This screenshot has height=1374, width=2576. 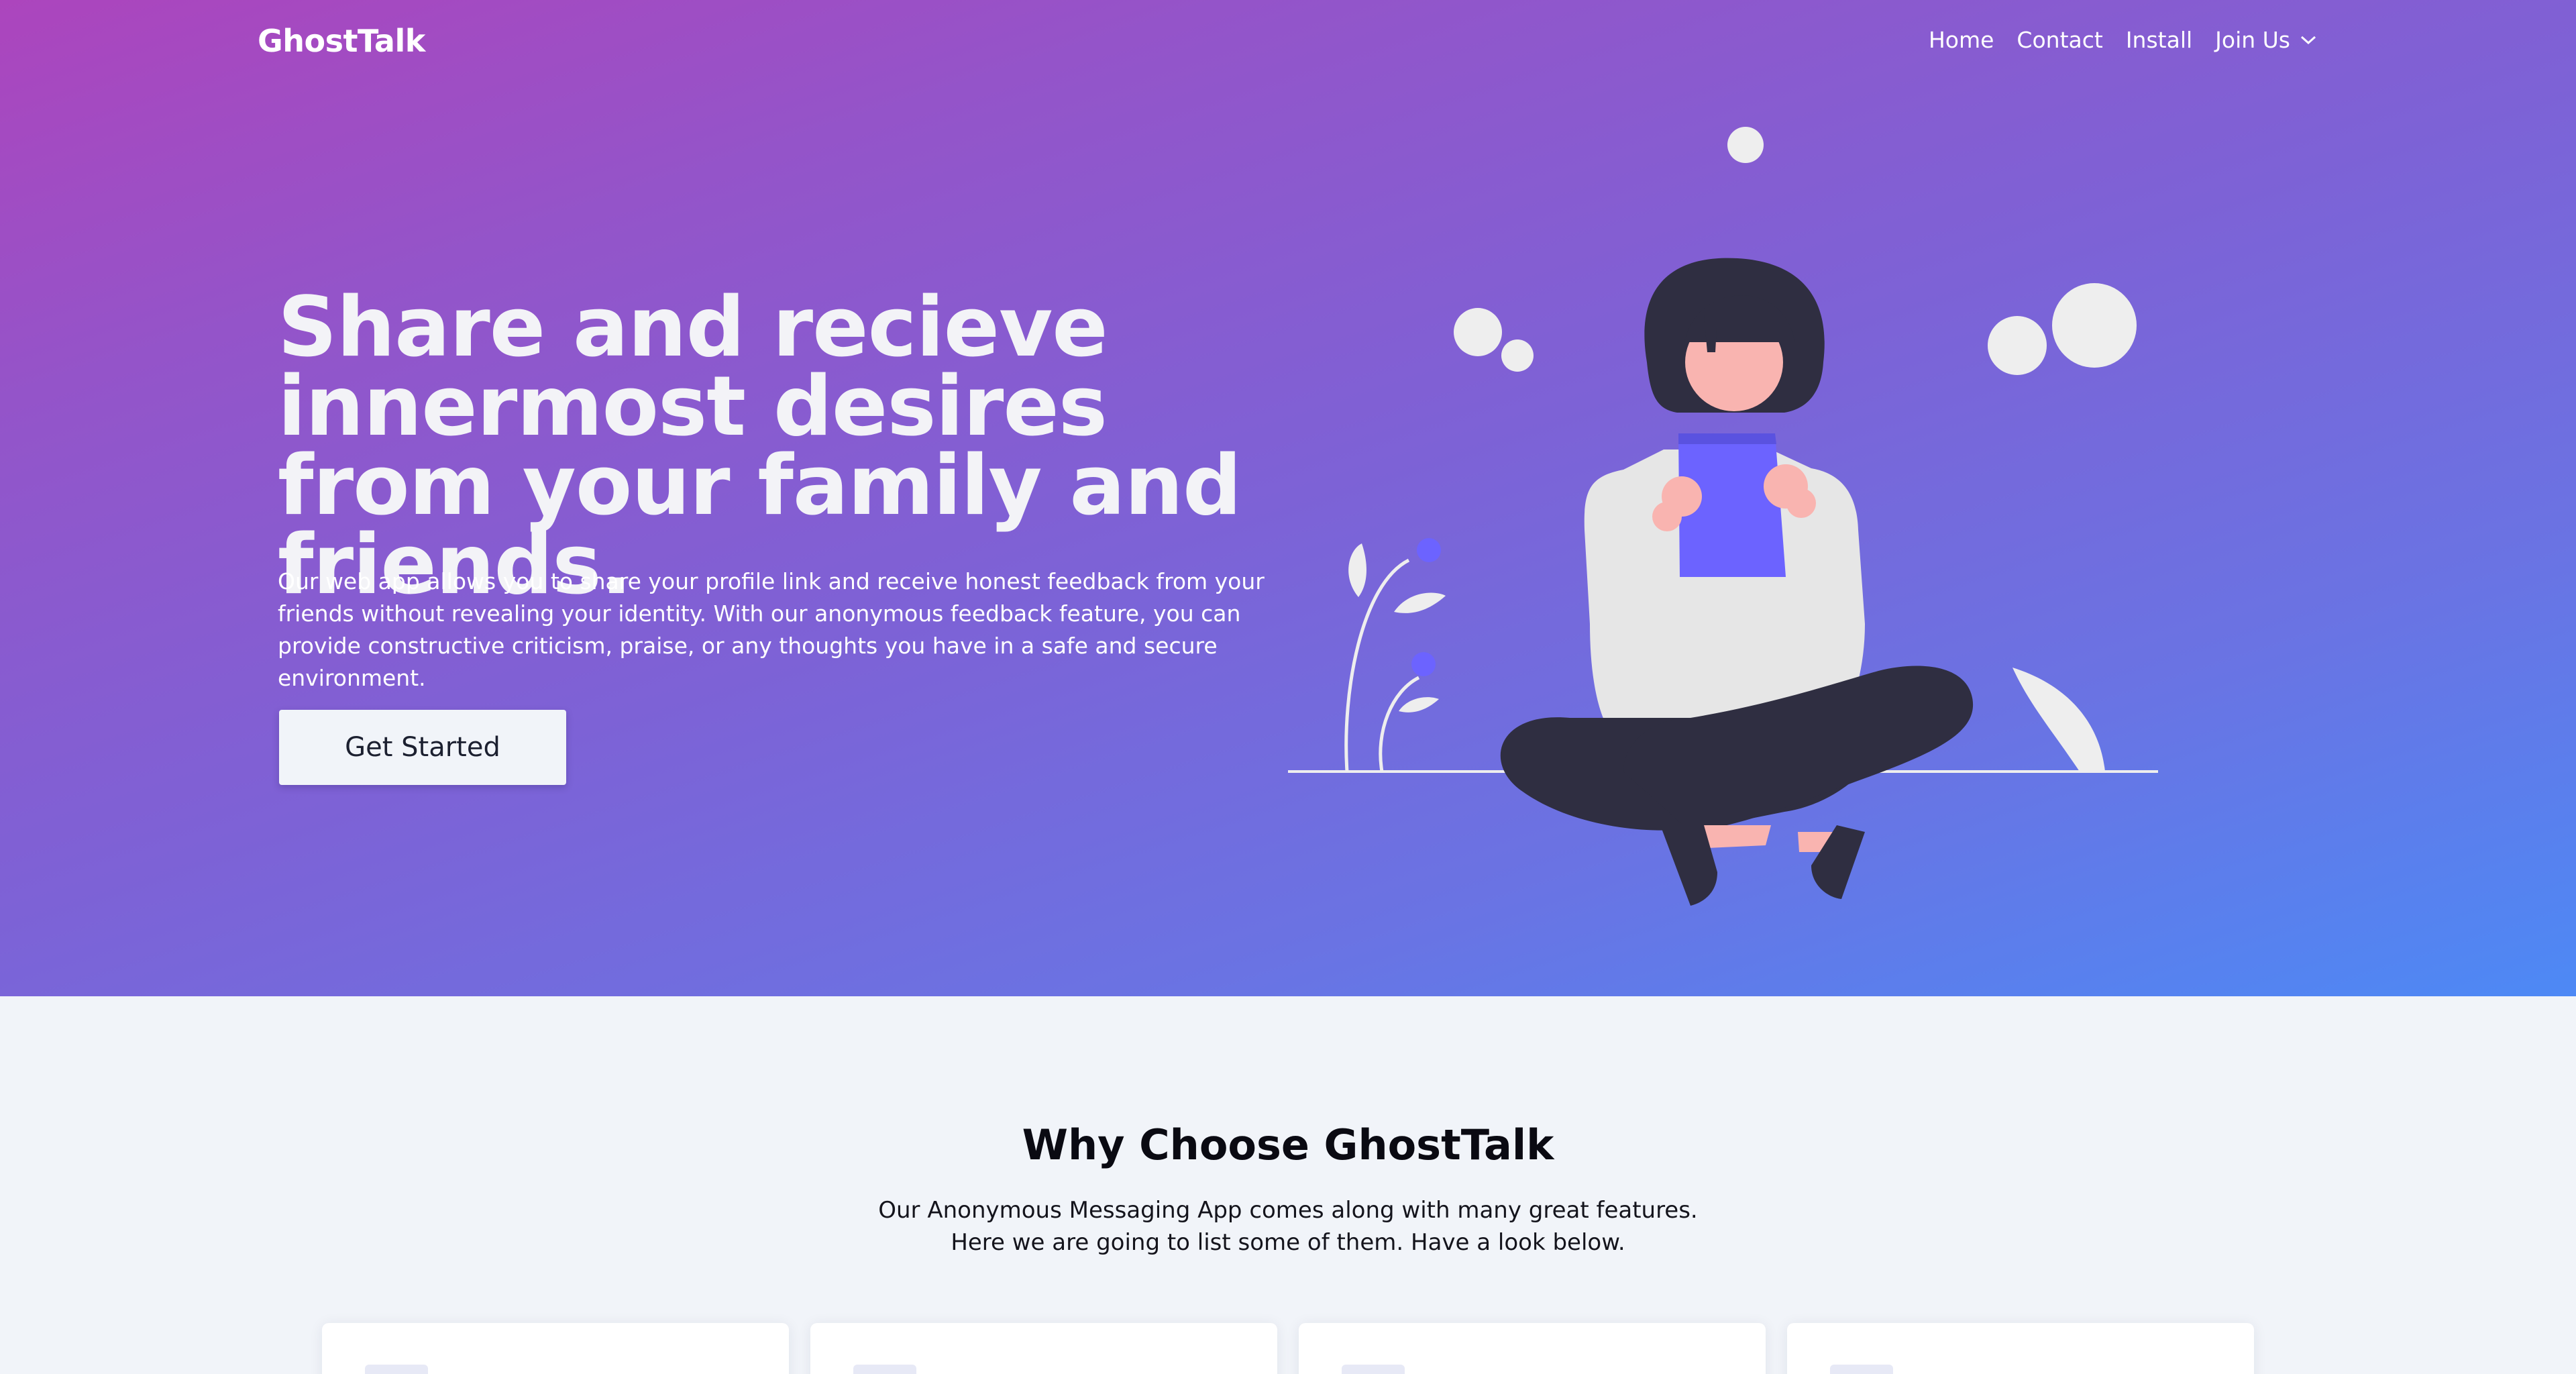 What do you see at coordinates (422, 748) in the screenshot?
I see `get-started-button: Get Started` at bounding box center [422, 748].